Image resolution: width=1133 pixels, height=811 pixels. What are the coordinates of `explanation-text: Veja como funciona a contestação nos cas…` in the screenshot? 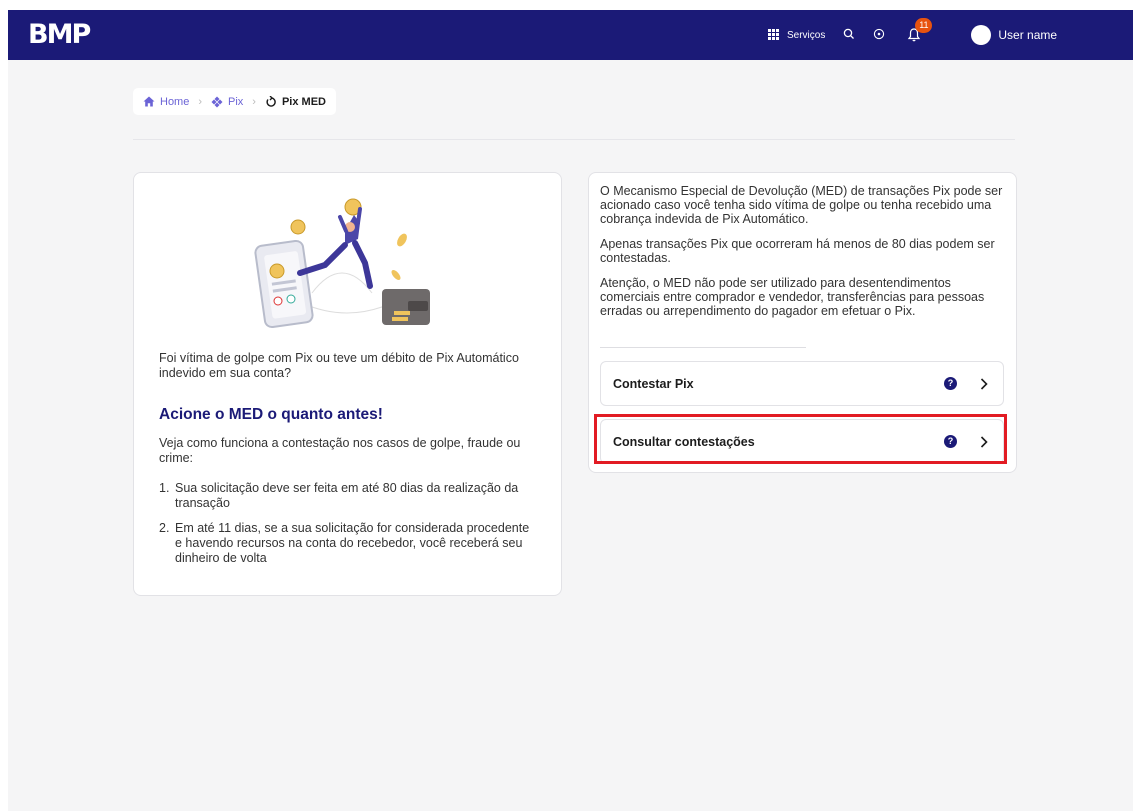 It's located at (340, 450).